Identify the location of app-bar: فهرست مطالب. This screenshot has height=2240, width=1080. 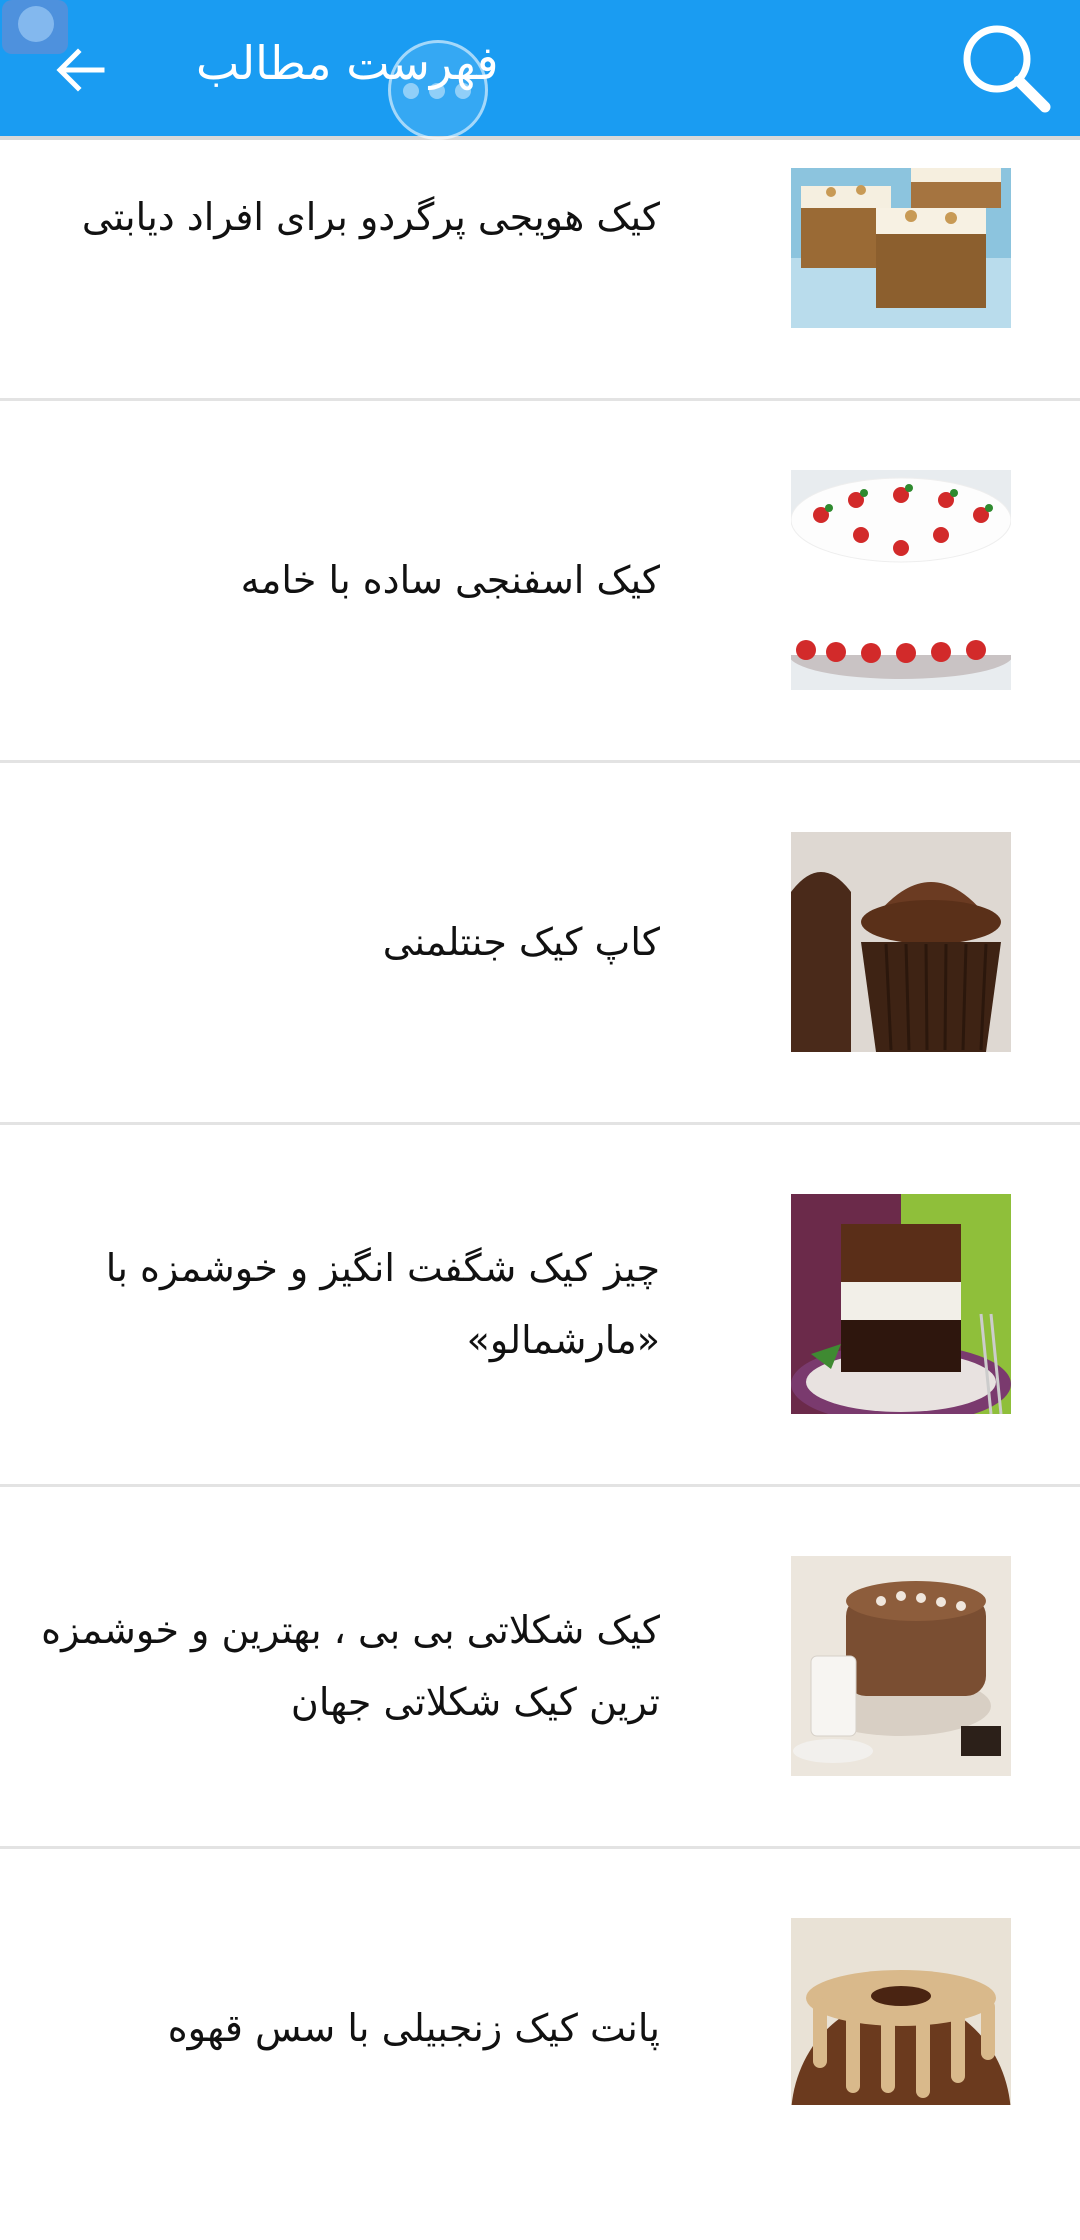
(540, 69).